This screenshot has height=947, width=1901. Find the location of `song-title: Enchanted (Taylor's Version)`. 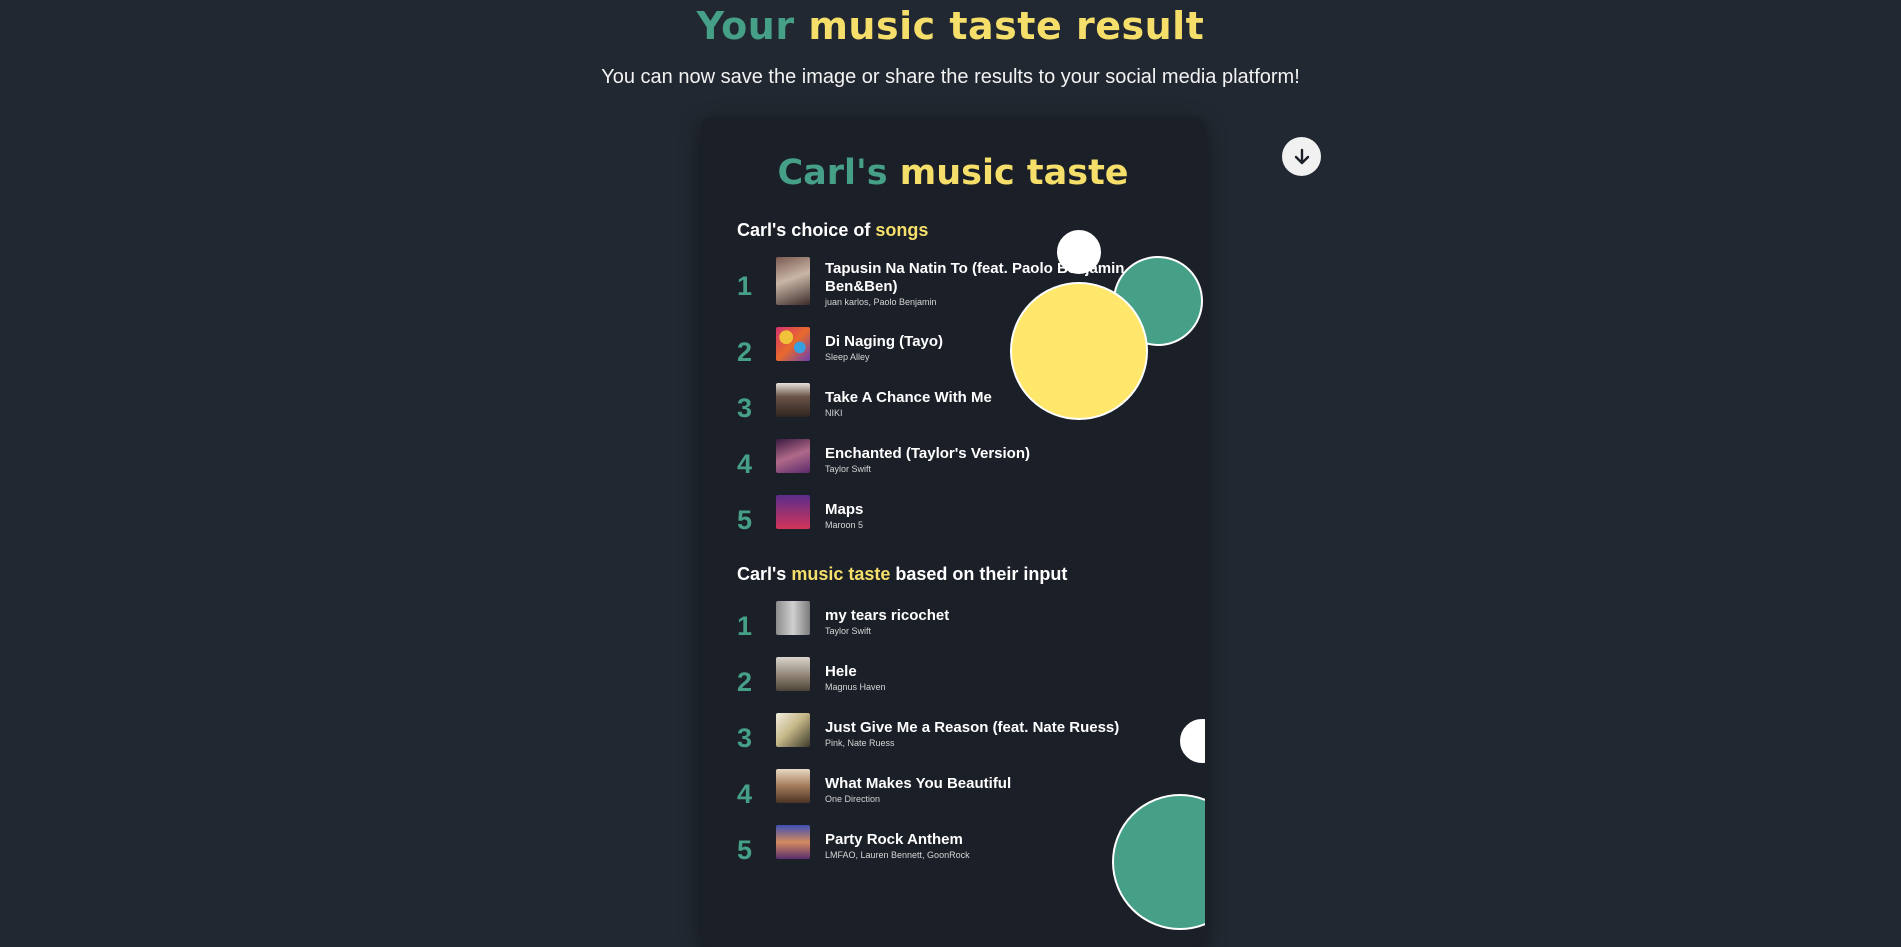

song-title: Enchanted (Taylor's Version) is located at coordinates (928, 453).